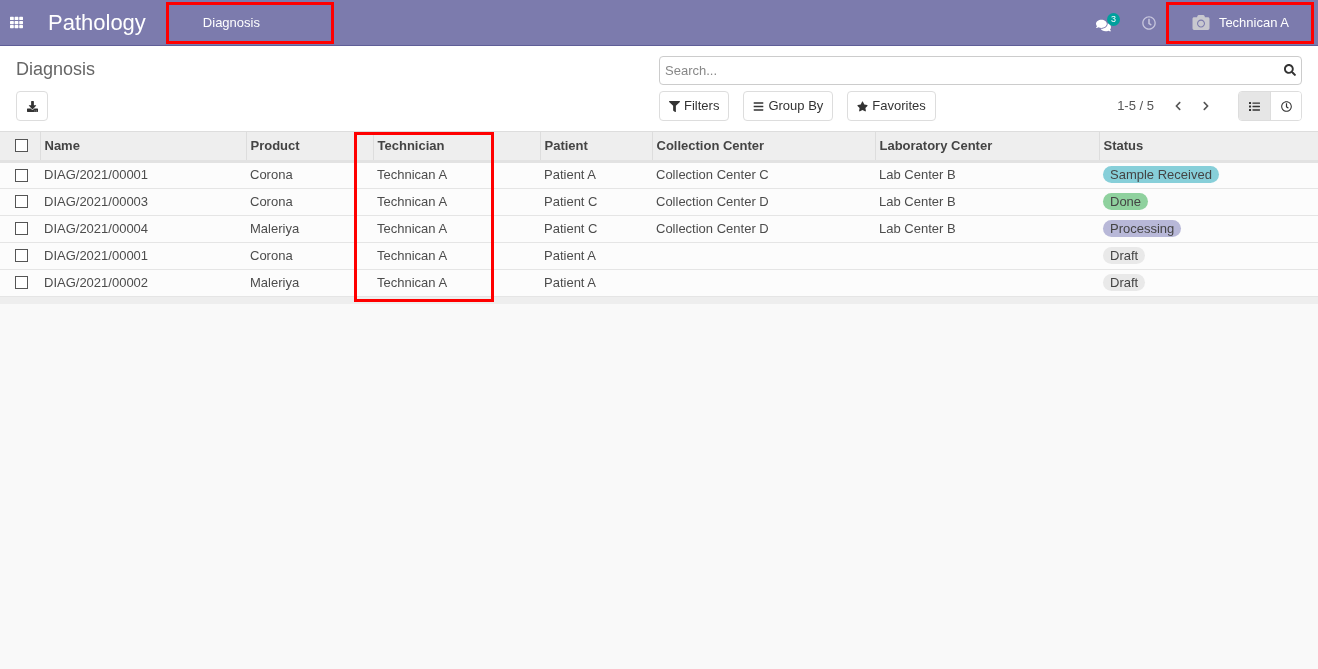  What do you see at coordinates (456, 146) in the screenshot?
I see `column-header: Technician` at bounding box center [456, 146].